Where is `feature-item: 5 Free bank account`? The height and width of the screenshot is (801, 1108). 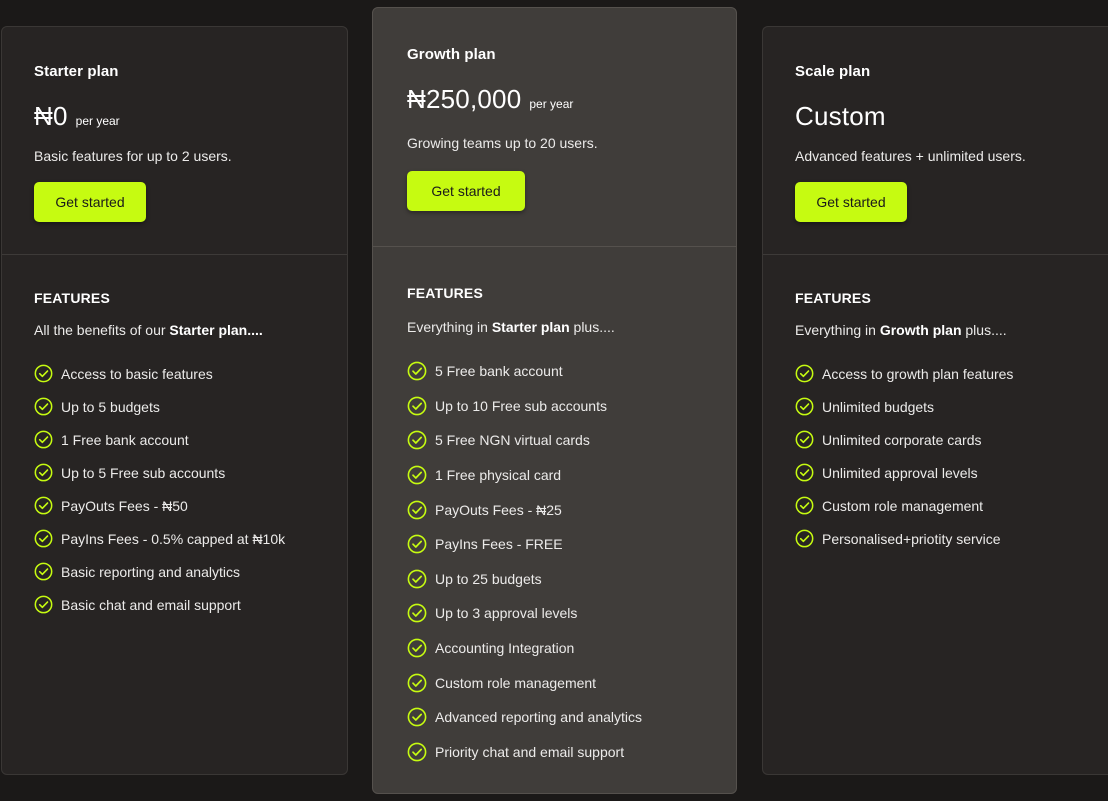 feature-item: 5 Free bank account is located at coordinates (566, 371).